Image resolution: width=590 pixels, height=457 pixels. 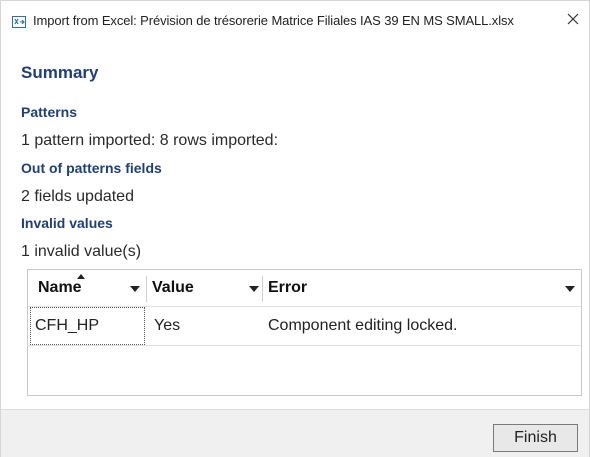 I want to click on close-icon, so click(x=573, y=21).